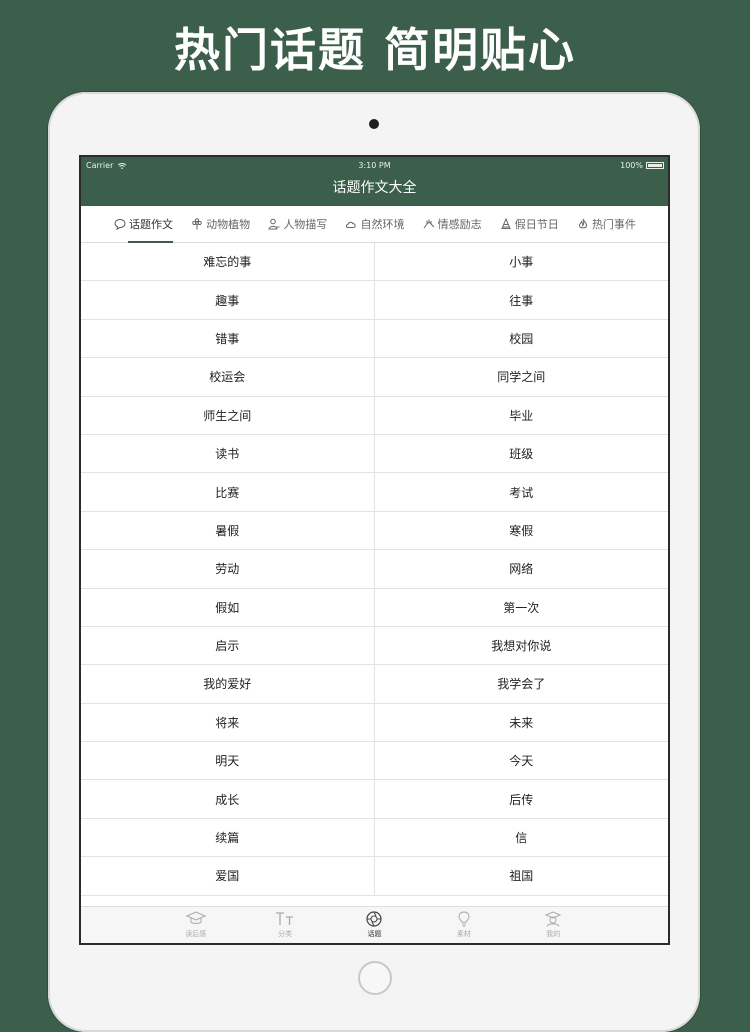  What do you see at coordinates (522, 798) in the screenshot?
I see `topic-cell: 后传` at bounding box center [522, 798].